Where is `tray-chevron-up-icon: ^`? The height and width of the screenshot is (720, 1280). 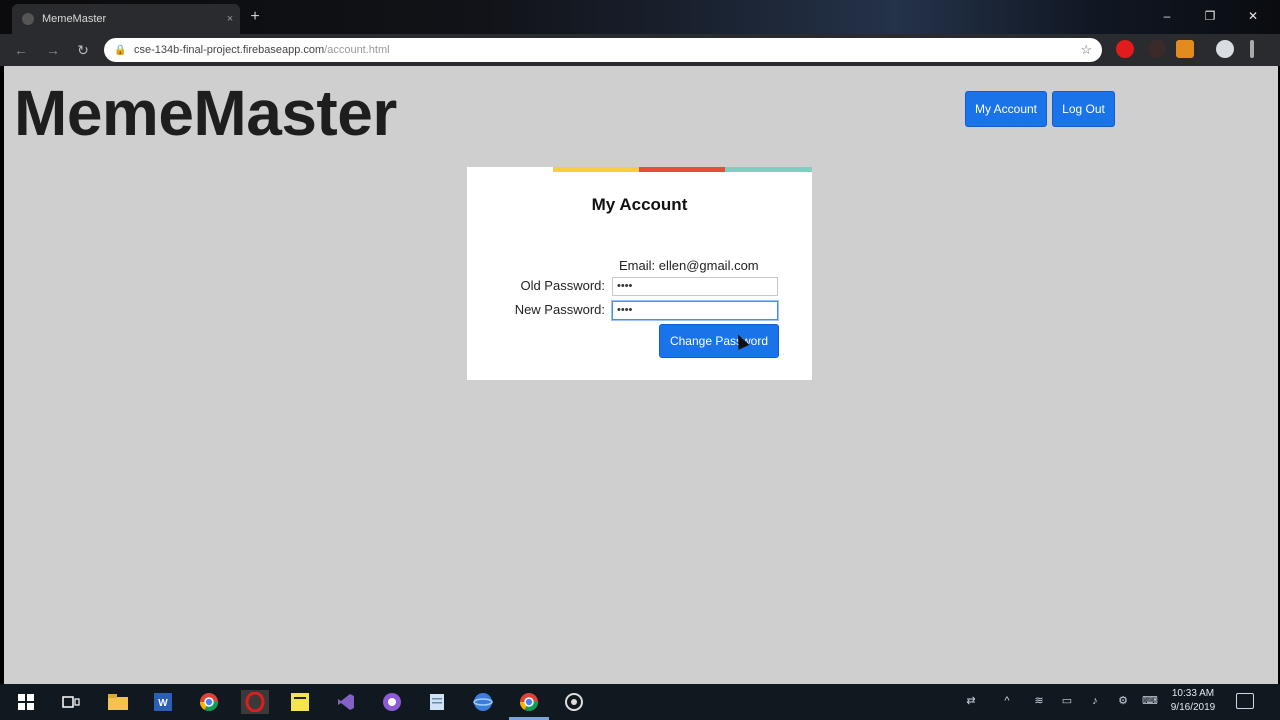
tray-chevron-up-icon: ^ is located at coordinates (1007, 701).